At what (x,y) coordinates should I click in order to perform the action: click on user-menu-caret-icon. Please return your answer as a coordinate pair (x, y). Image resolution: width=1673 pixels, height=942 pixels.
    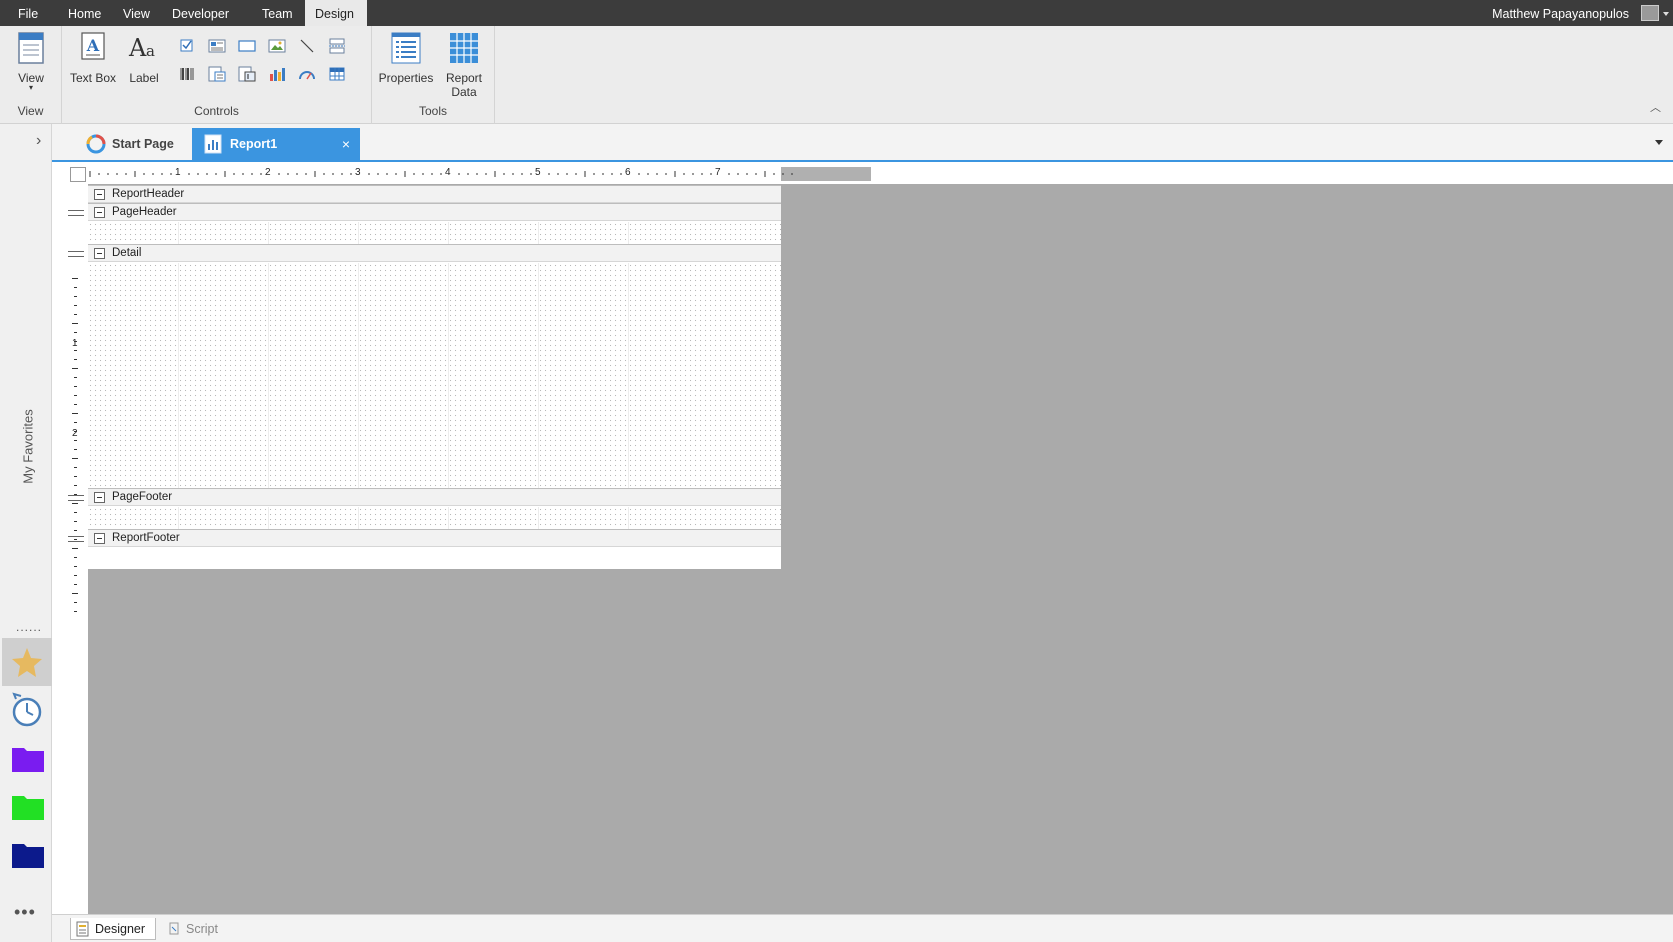
    Looking at the image, I should click on (1666, 14).